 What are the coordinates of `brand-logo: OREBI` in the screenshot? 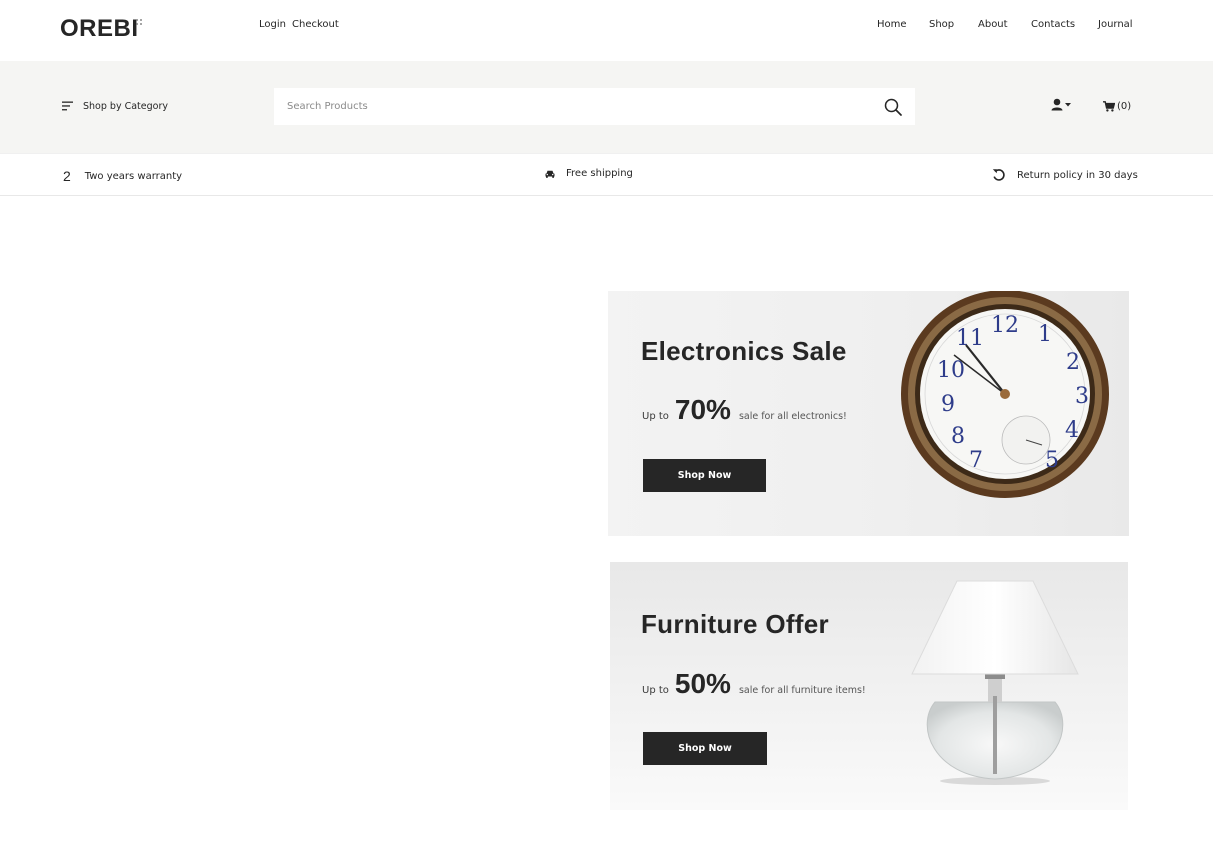 It's located at (99, 29).